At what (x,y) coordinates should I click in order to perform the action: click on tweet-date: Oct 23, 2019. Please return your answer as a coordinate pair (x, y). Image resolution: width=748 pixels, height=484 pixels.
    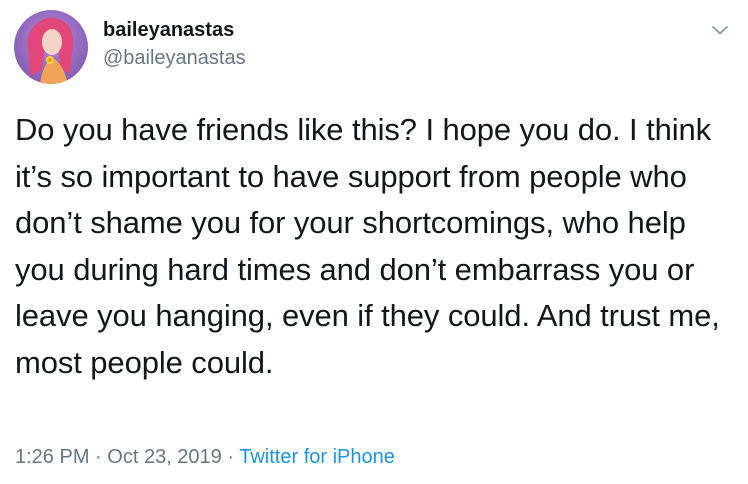
    Looking at the image, I should click on (164, 457).